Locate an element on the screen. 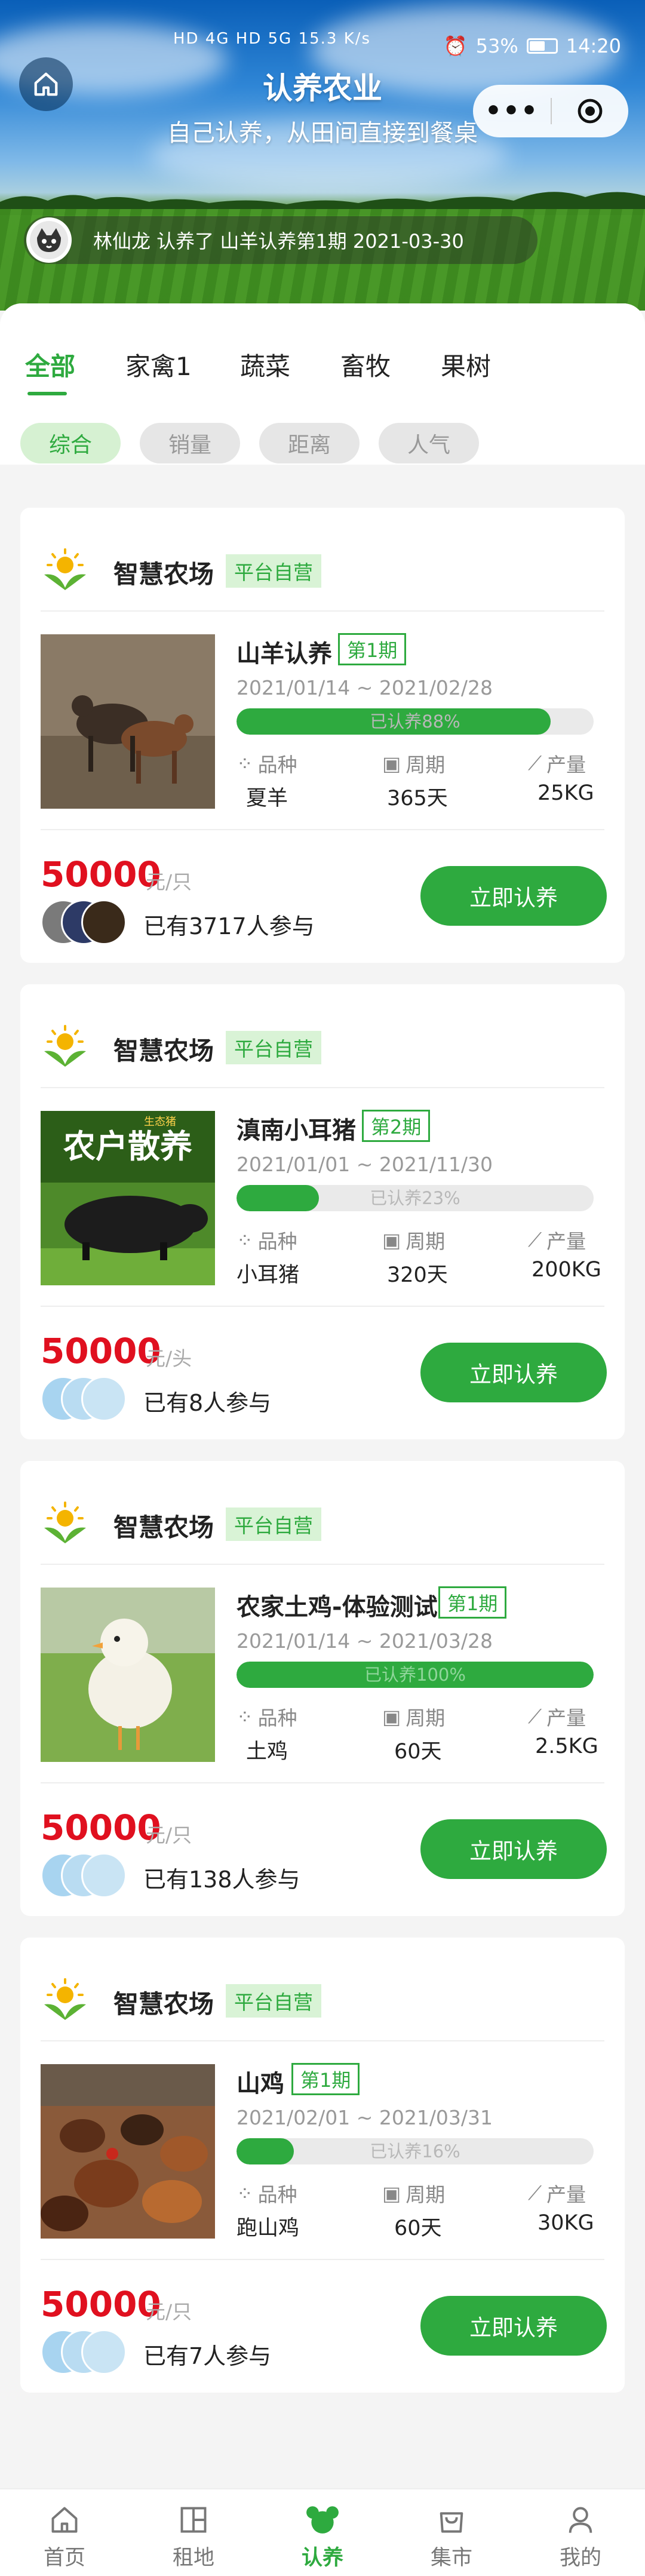 The width and height of the screenshot is (645, 2576). participant-count: 已有138人参与 is located at coordinates (221, 1879).